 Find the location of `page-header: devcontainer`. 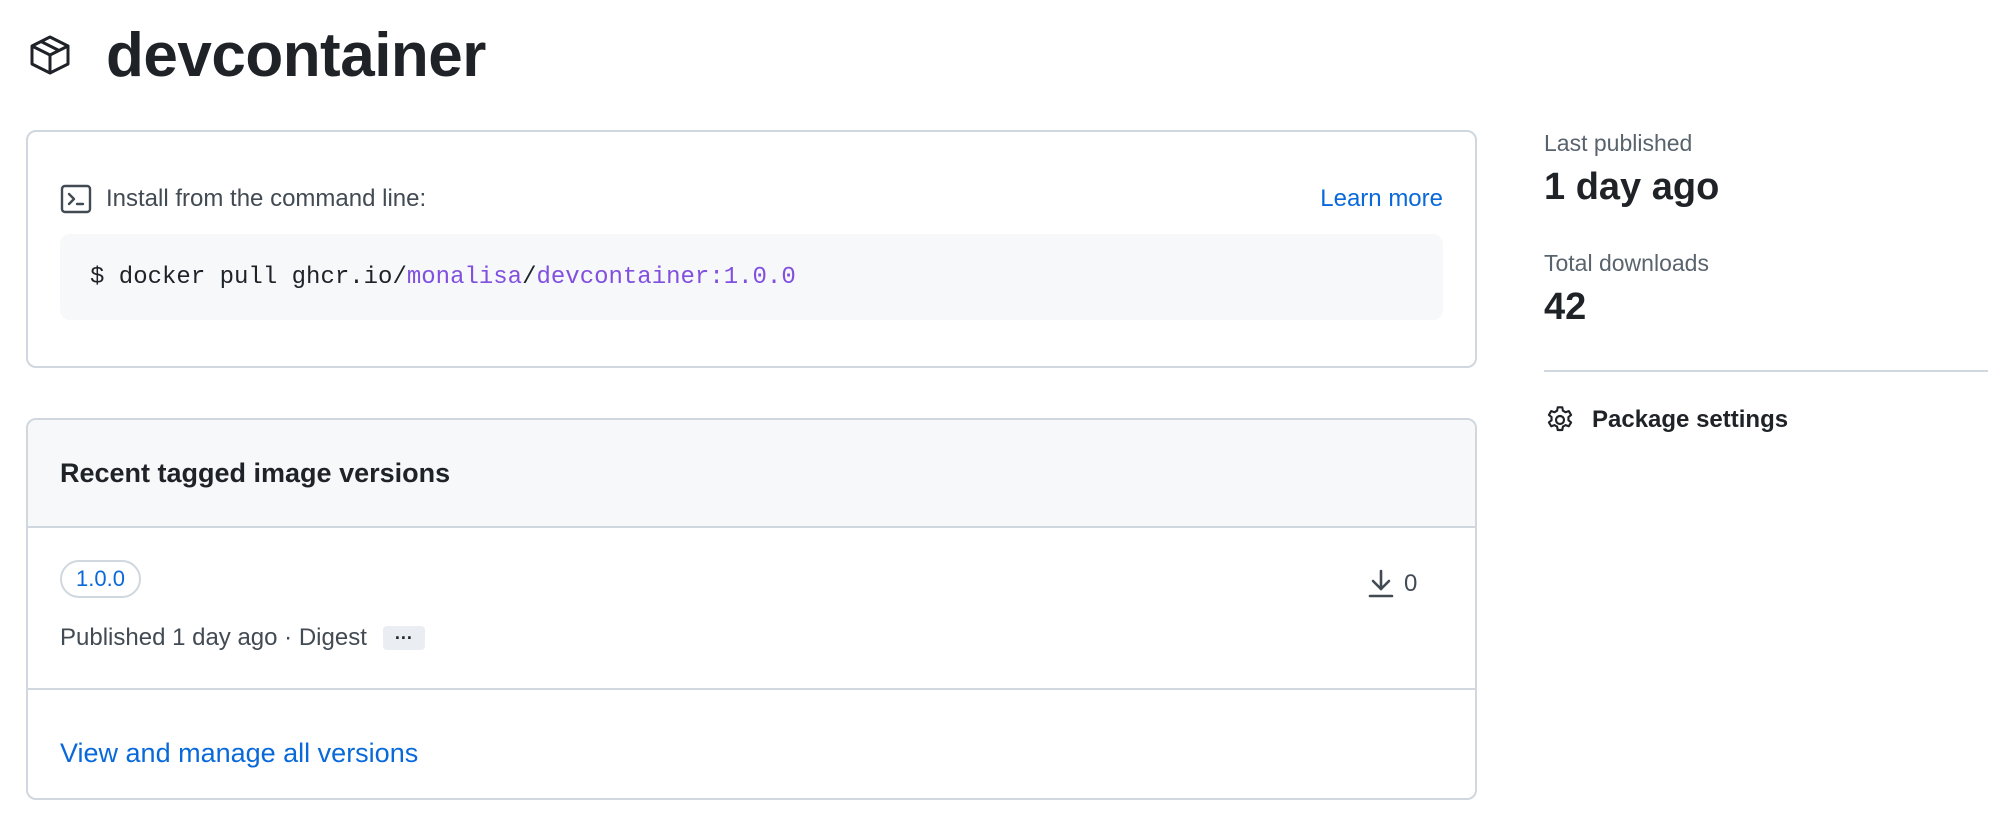

page-header: devcontainer is located at coordinates (256, 55).